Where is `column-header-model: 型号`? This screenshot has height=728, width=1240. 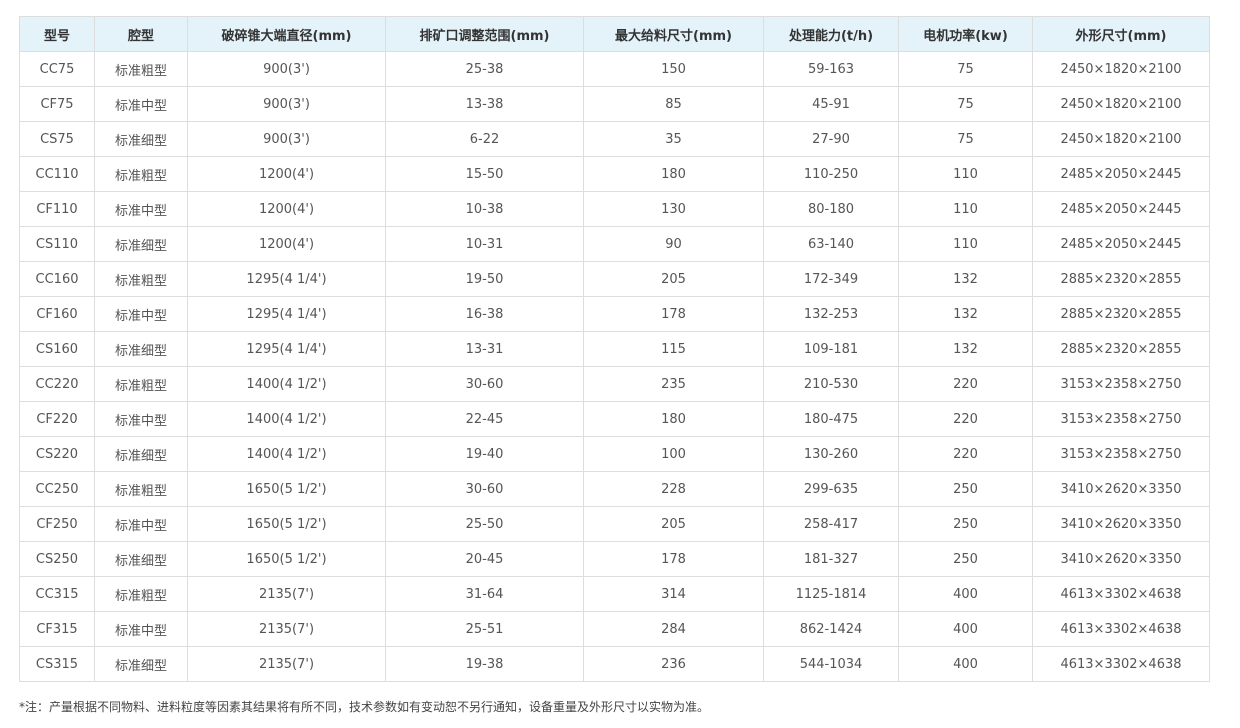
column-header-model: 型号 is located at coordinates (57, 34).